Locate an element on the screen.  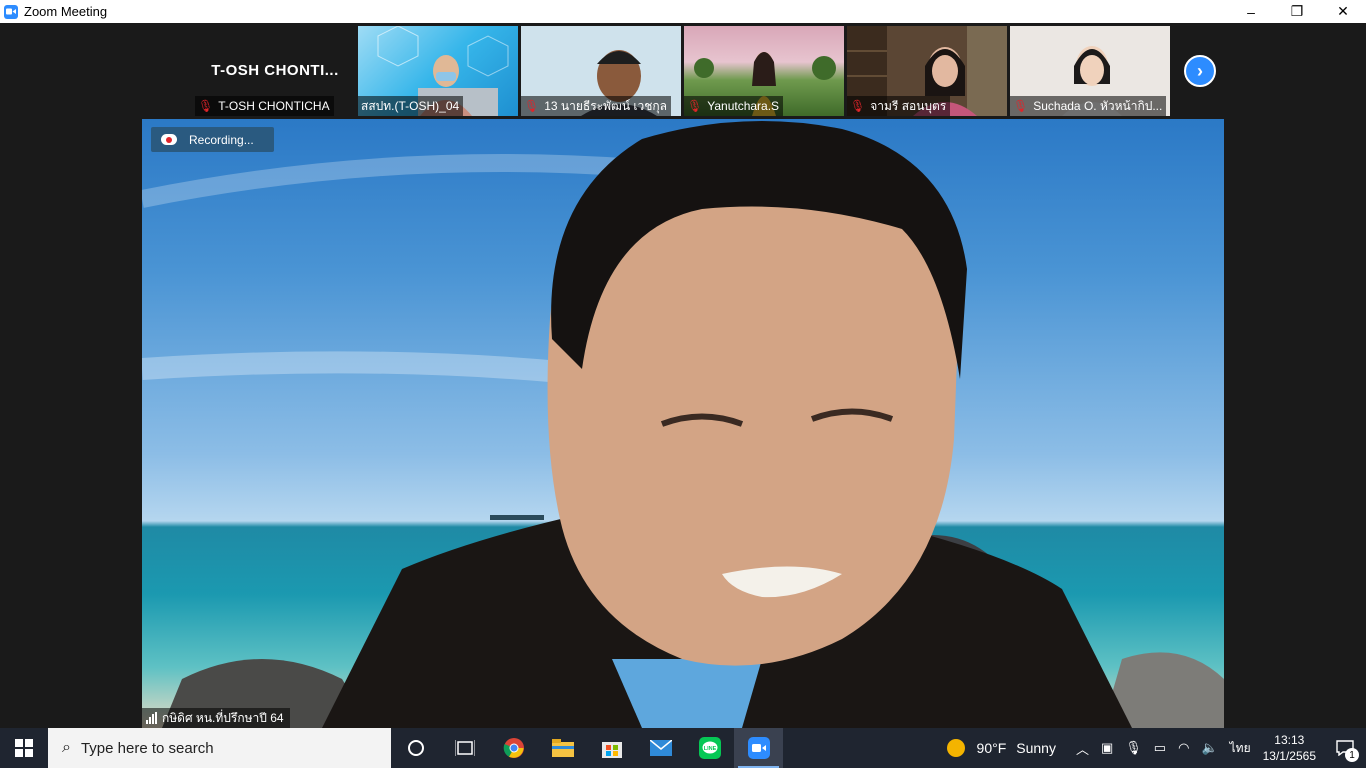
zoom-icon is located at coordinates (758, 748).